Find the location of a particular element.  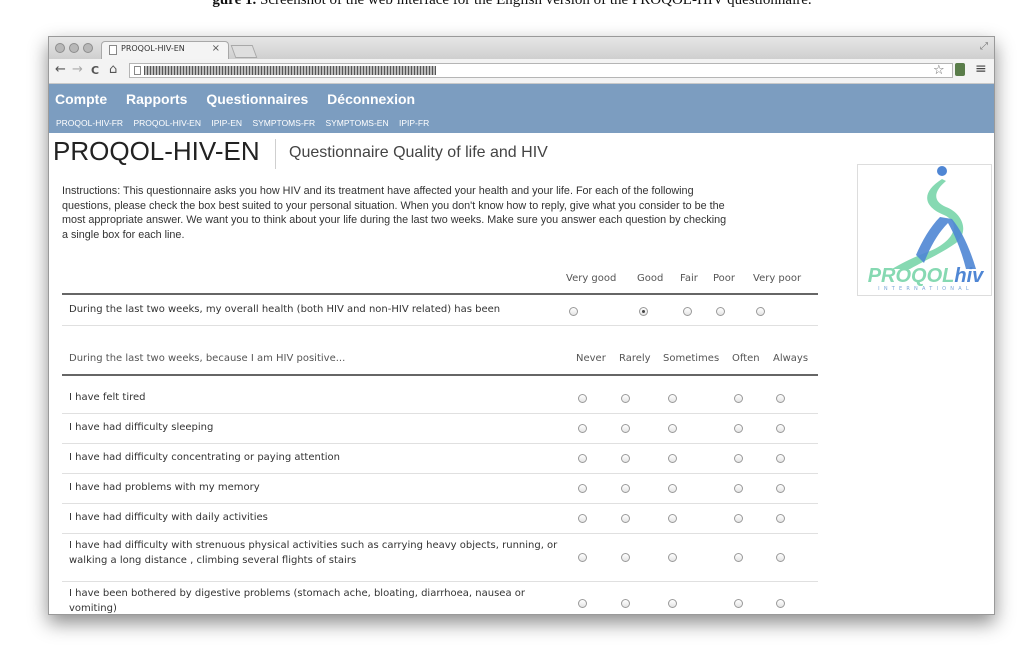

radio-fair is located at coordinates (687, 311).